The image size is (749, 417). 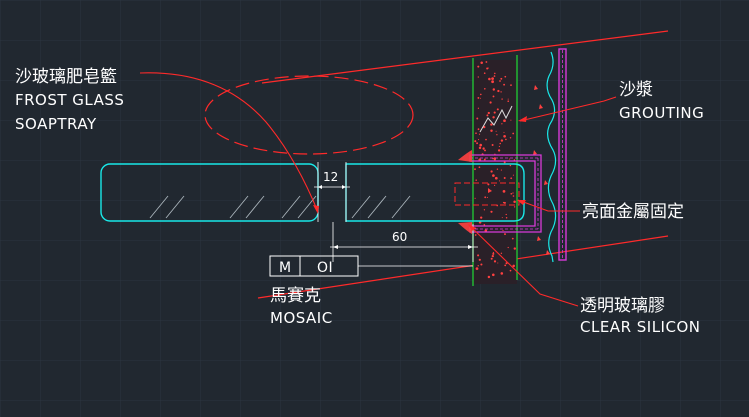 I want to click on mosaic-en: MOSAIC, so click(x=301, y=318).